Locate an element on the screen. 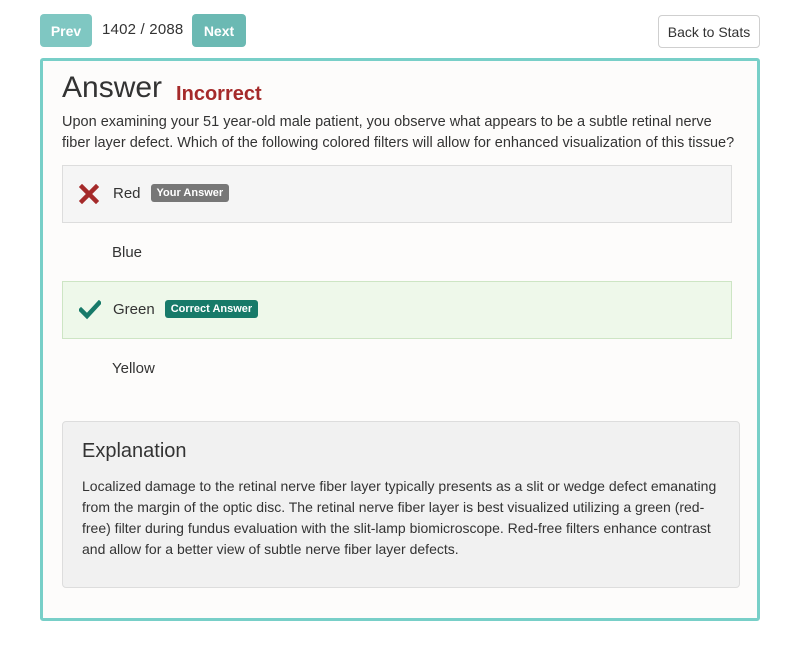  option-label: Red Your Answer is located at coordinates (171, 193).